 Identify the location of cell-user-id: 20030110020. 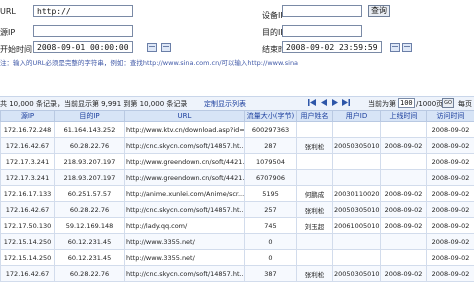
(357, 194).